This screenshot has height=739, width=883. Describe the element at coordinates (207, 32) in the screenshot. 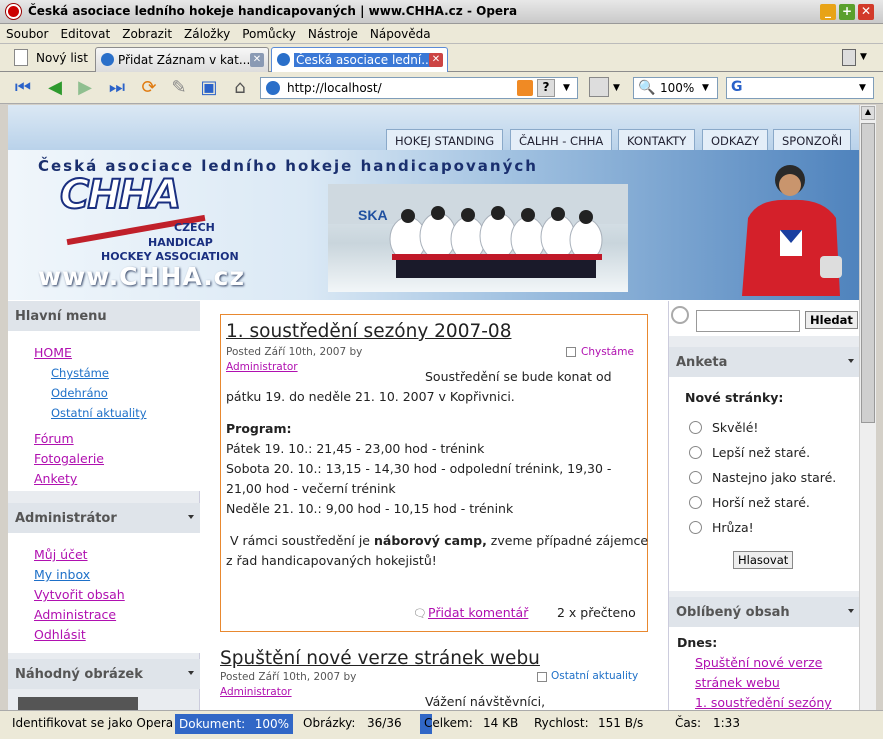

I see `menu-bookmarks: Záložky` at that location.